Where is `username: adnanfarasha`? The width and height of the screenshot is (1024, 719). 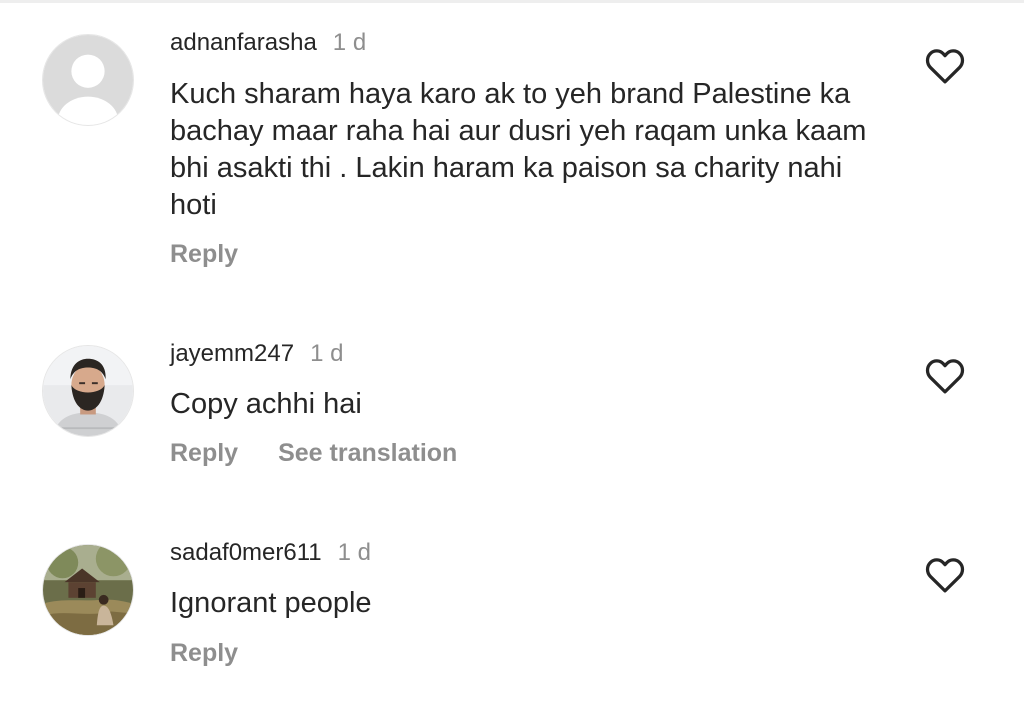
username: adnanfarasha is located at coordinates (243, 42).